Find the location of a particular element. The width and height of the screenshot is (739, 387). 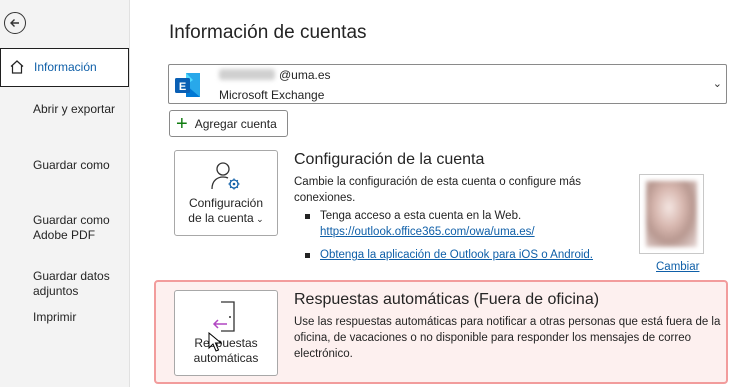

sidebar-item-informacion: Información is located at coordinates (64, 67).